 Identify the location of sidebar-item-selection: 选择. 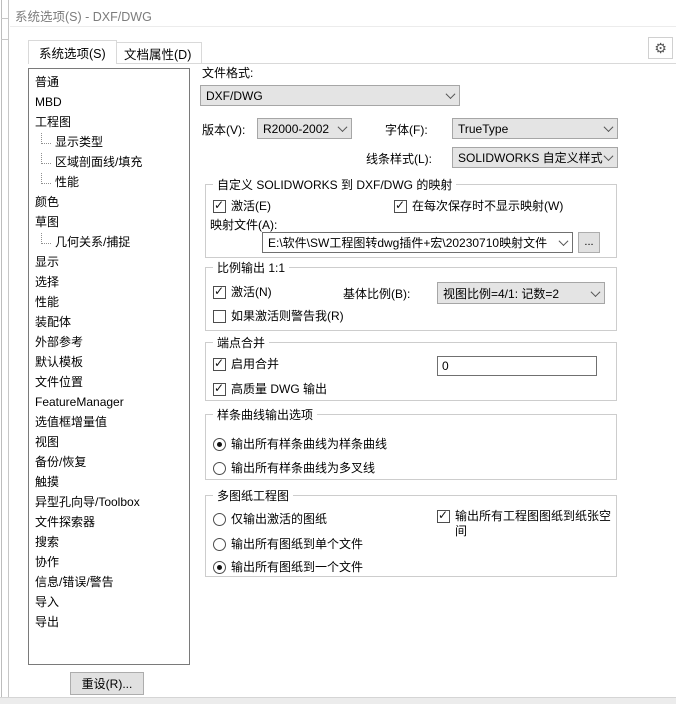
(109, 282).